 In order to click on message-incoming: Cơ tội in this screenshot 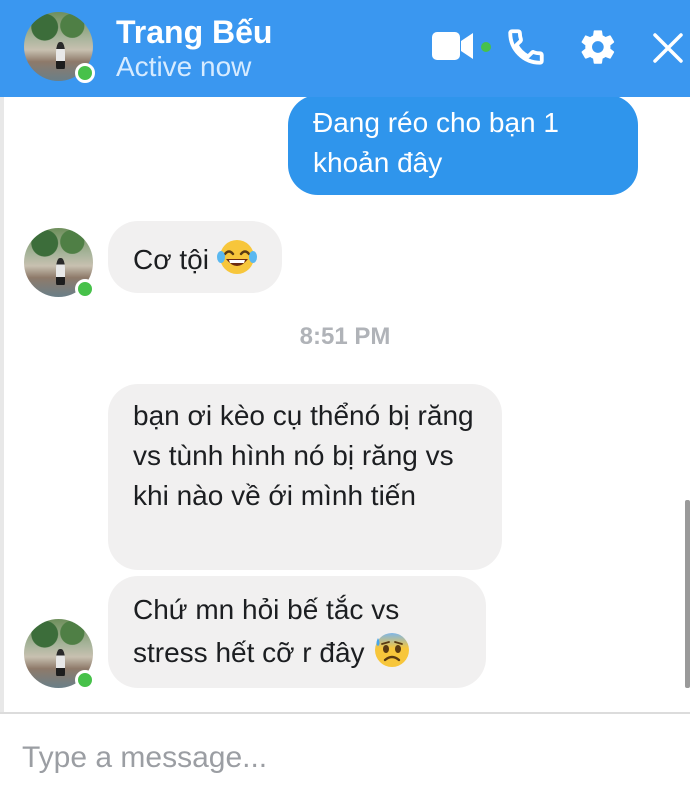, I will do `click(195, 257)`.